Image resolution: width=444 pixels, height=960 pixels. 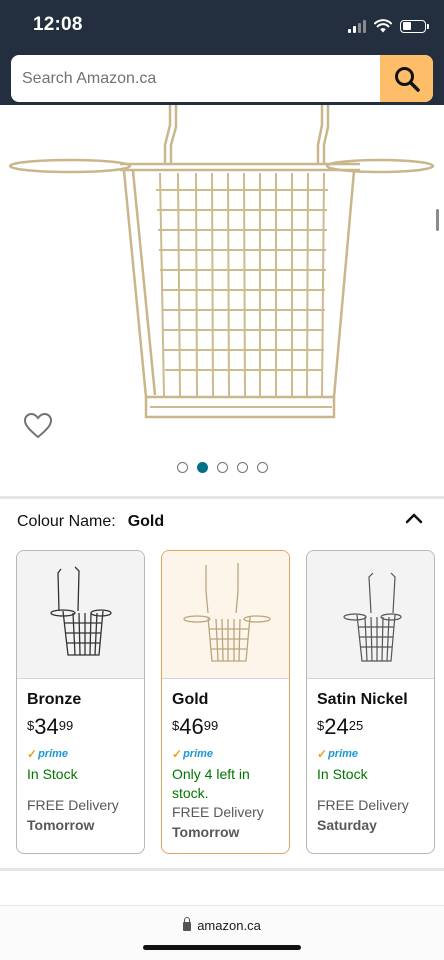 What do you see at coordinates (191, 726) in the screenshot?
I see `price-whole: 46` at bounding box center [191, 726].